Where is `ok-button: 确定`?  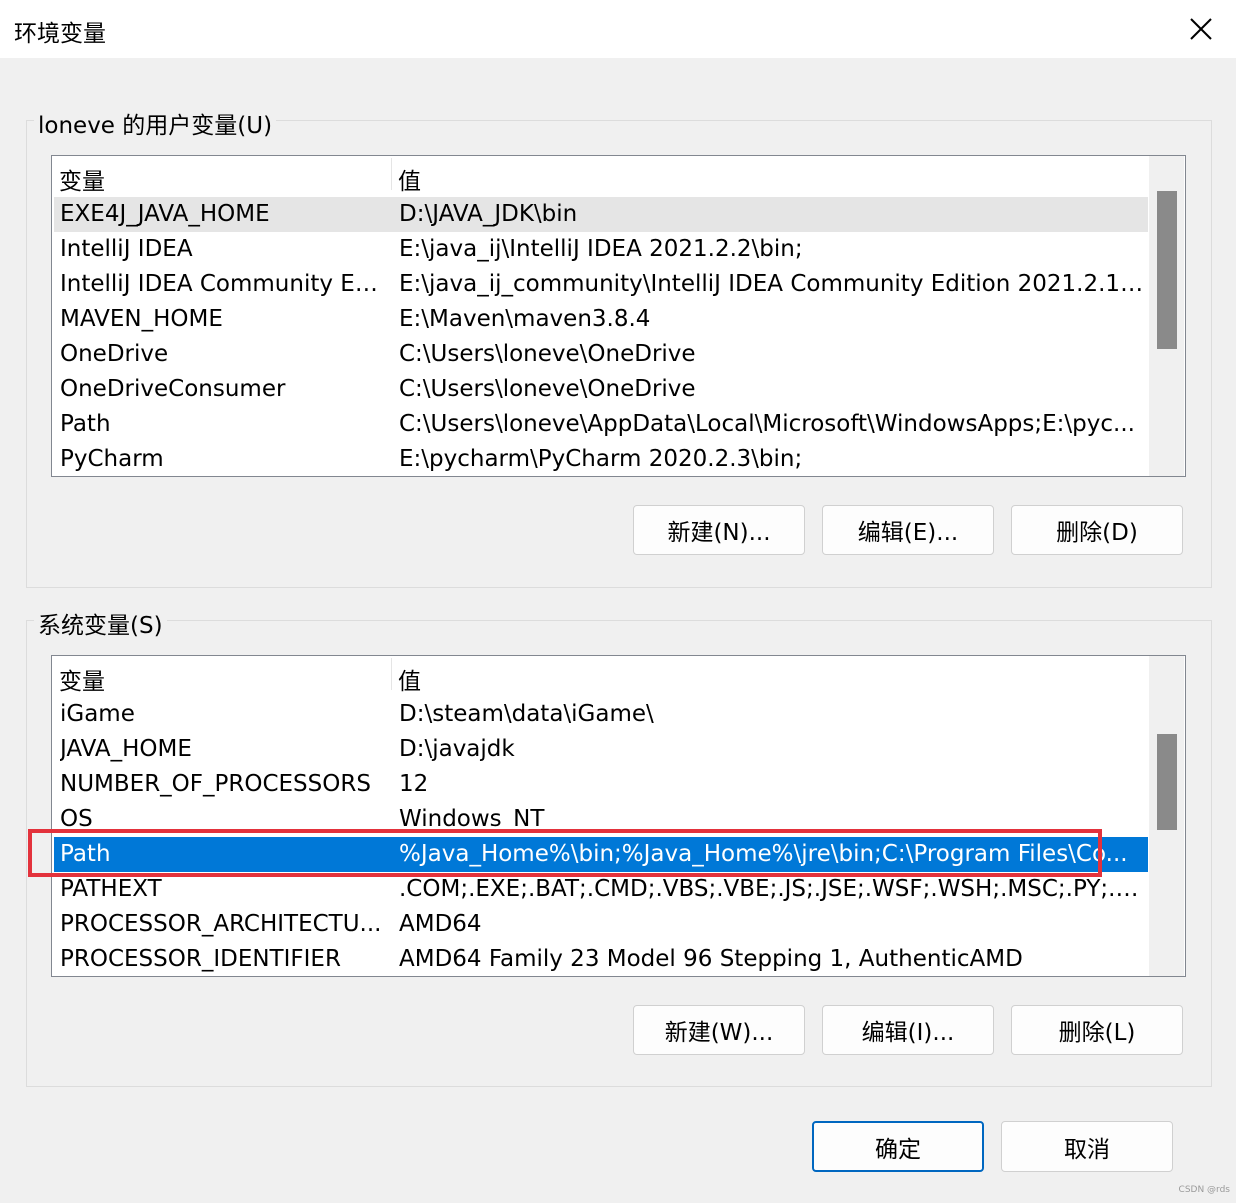 ok-button: 确定 is located at coordinates (898, 1146).